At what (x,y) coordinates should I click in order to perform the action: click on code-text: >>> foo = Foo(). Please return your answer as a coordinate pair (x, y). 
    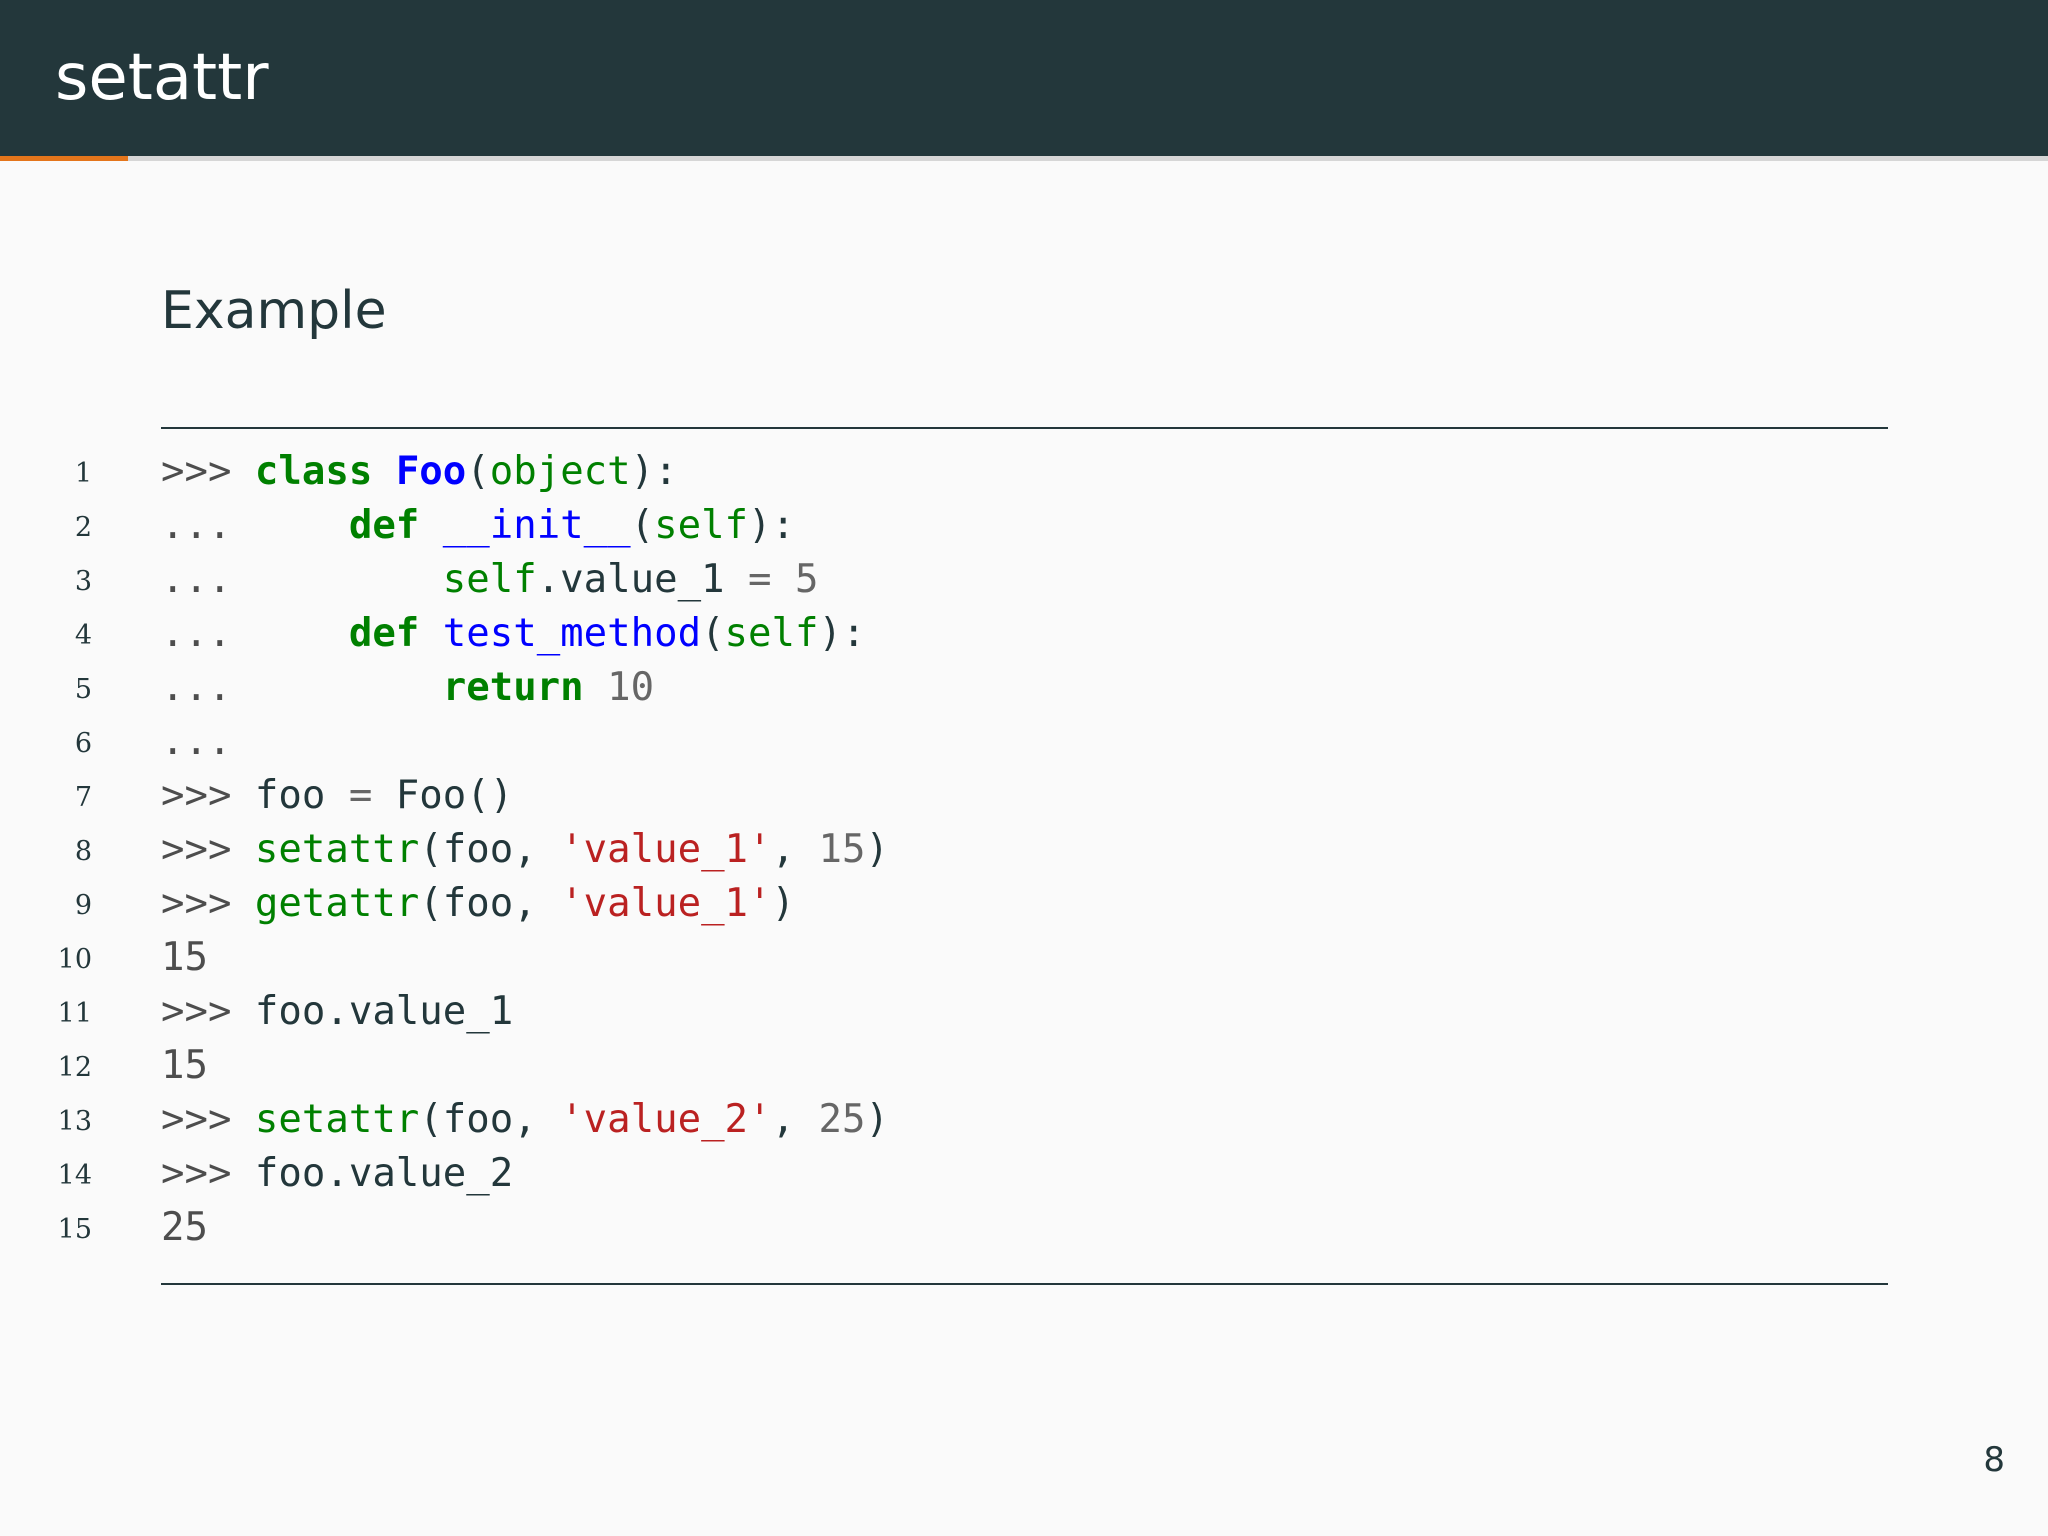
    Looking at the image, I should click on (337, 796).